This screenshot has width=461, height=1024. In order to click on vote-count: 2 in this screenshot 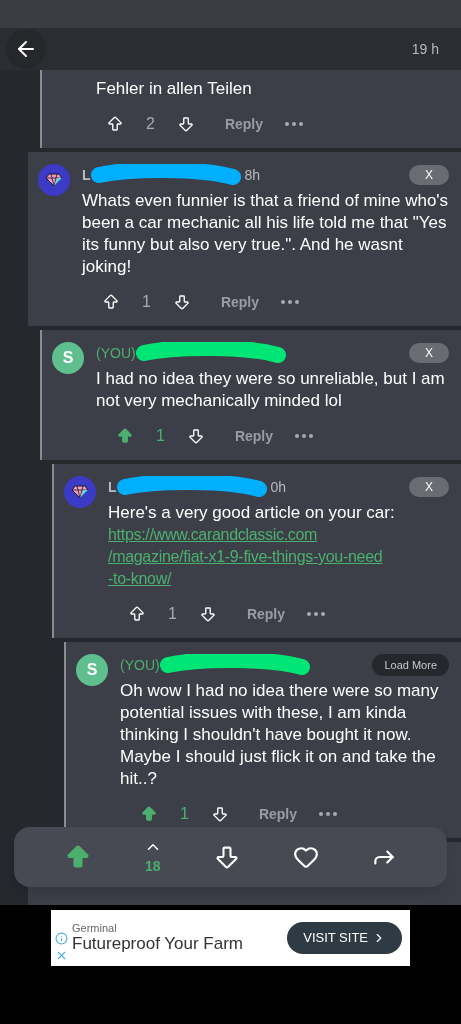, I will do `click(150, 124)`.